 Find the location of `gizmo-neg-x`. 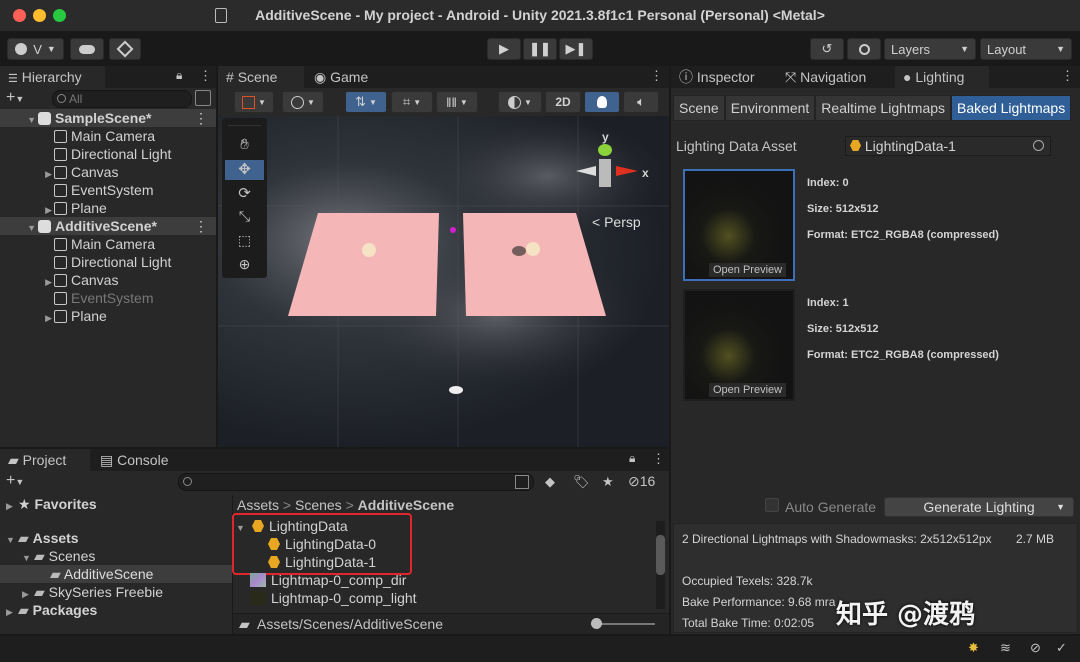

gizmo-neg-x is located at coordinates (586, 171).